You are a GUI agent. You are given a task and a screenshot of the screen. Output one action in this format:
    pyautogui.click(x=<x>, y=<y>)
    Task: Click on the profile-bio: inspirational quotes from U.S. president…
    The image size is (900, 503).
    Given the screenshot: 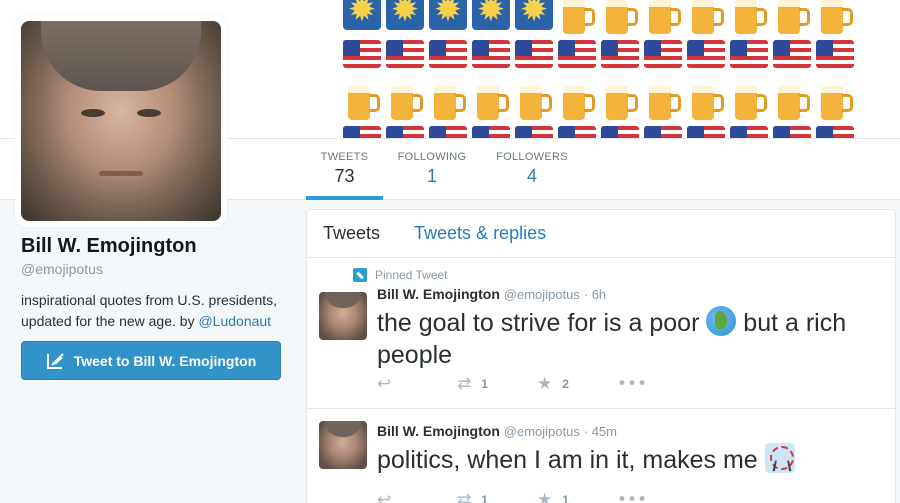 What is the action you would take?
    pyautogui.click(x=153, y=311)
    